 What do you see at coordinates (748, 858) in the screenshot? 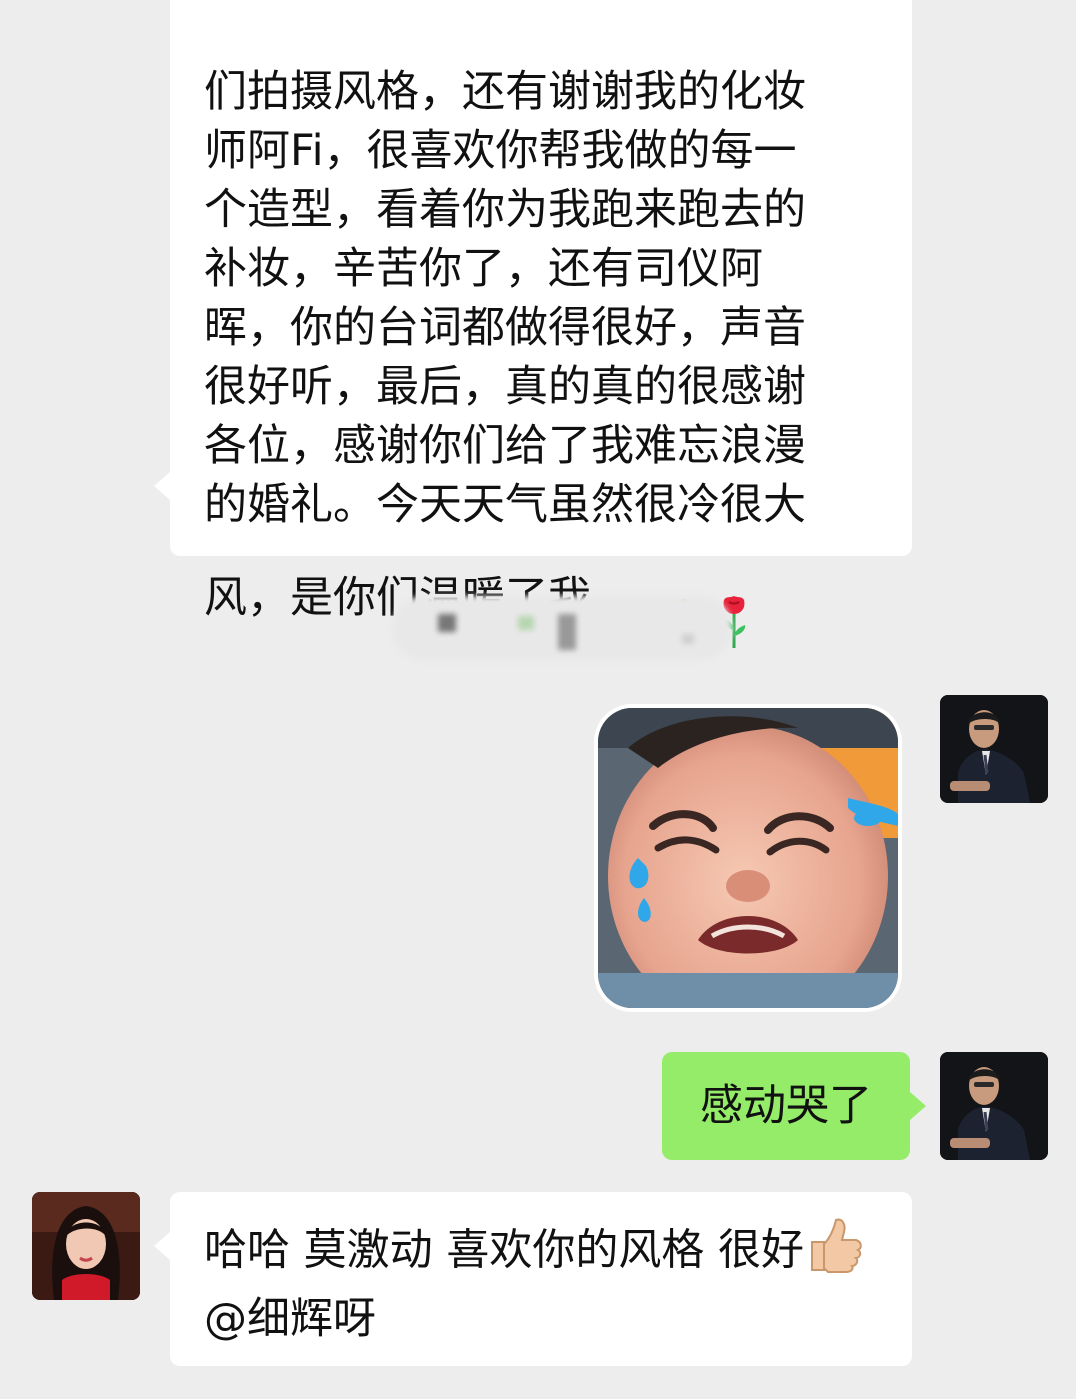
I see `crying-baby-sticker` at bounding box center [748, 858].